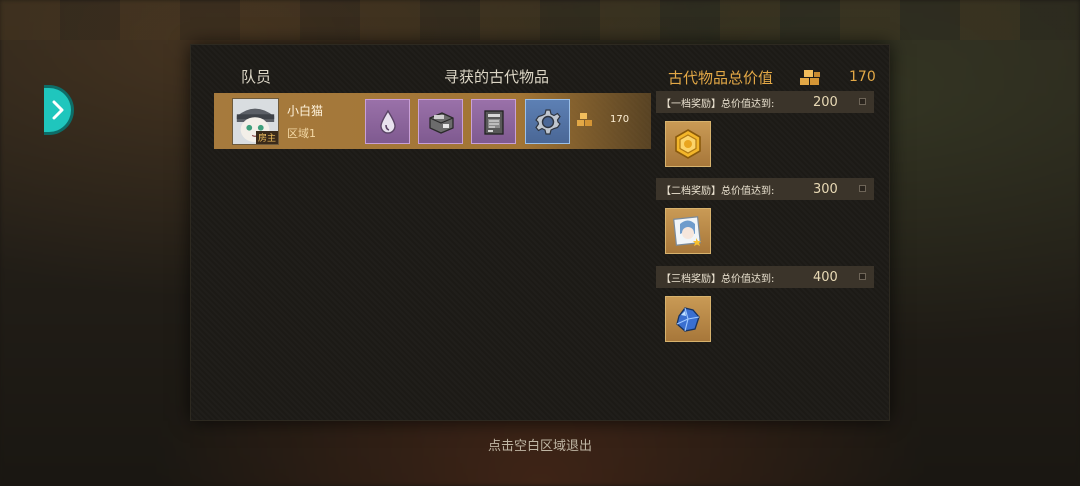 Image resolution: width=1080 pixels, height=486 pixels. Describe the element at coordinates (825, 102) in the screenshot. I see `tier-threshold: 200` at that location.